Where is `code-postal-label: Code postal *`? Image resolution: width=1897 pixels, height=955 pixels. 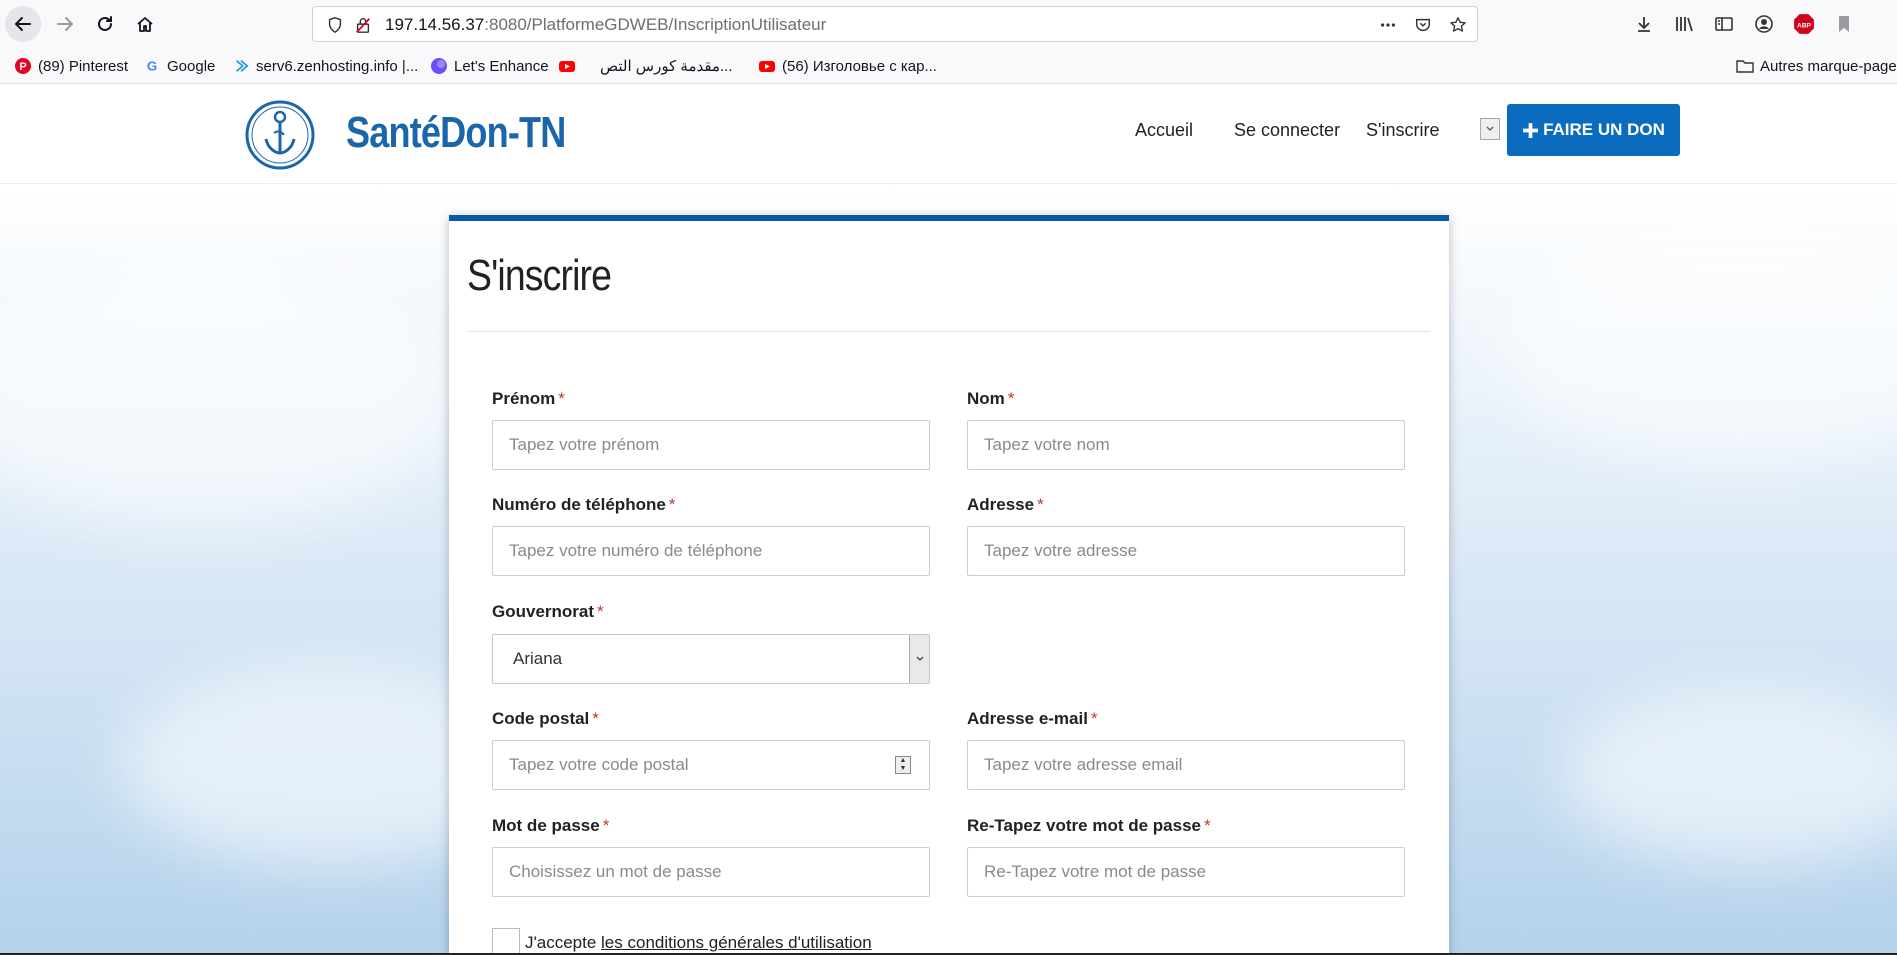
code-postal-label: Code postal * is located at coordinates (545, 718).